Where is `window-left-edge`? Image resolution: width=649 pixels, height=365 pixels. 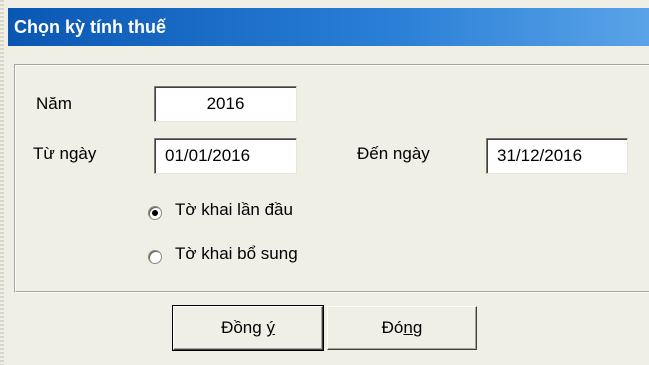
window-left-edge is located at coordinates (2, 182).